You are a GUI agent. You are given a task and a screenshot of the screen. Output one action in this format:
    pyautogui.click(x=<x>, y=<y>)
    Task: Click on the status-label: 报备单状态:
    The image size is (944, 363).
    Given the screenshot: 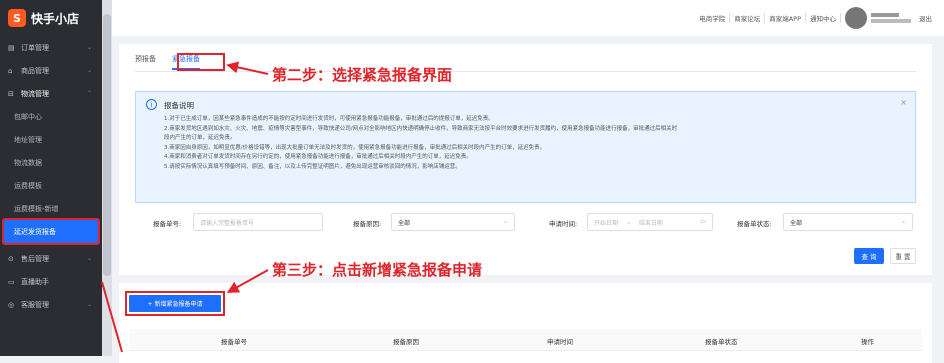 What is the action you would take?
    pyautogui.click(x=754, y=224)
    